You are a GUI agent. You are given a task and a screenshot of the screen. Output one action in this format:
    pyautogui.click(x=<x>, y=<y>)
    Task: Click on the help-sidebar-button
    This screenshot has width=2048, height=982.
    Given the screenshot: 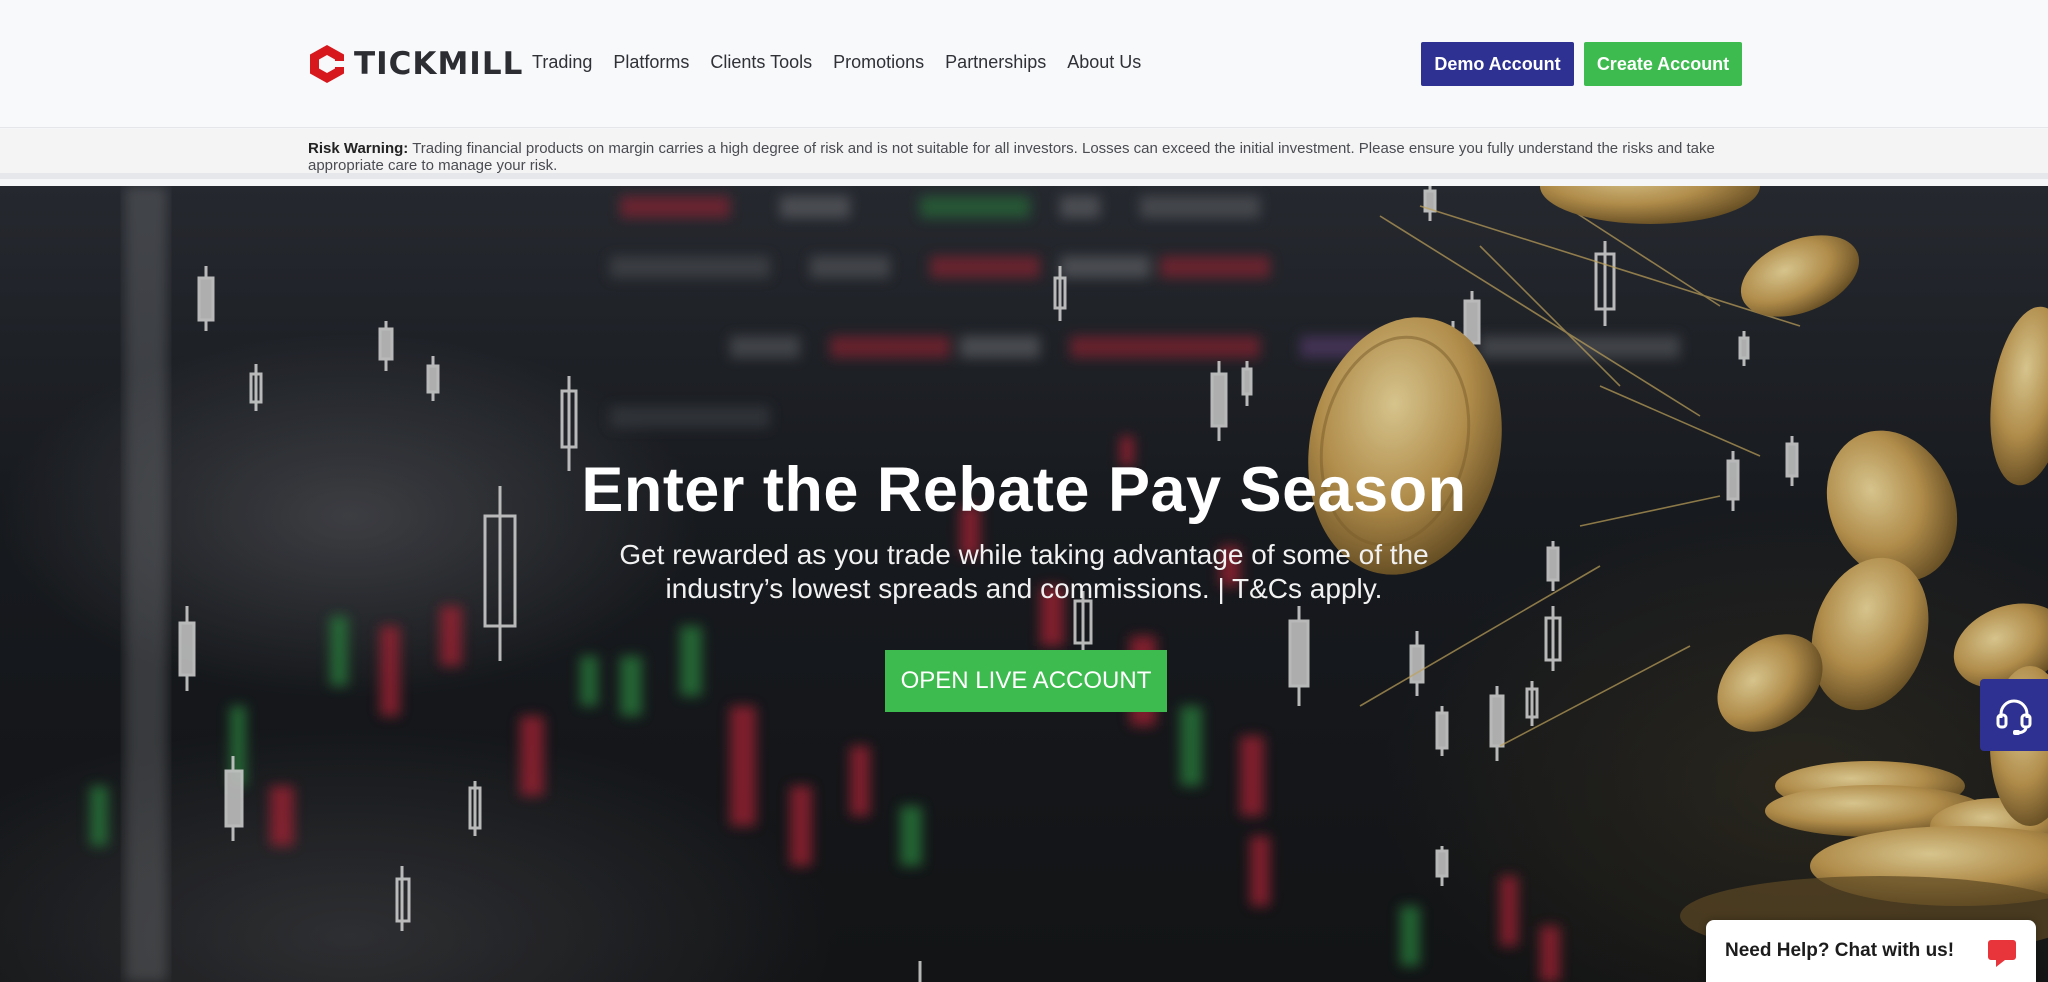 What is the action you would take?
    pyautogui.click(x=2014, y=715)
    